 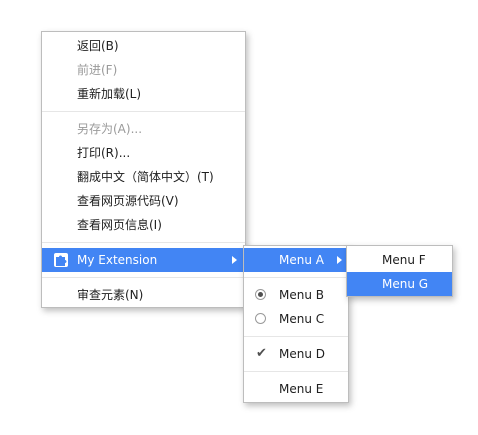 What do you see at coordinates (301, 260) in the screenshot?
I see `menu-item-menu-a-label: Menu A` at bounding box center [301, 260].